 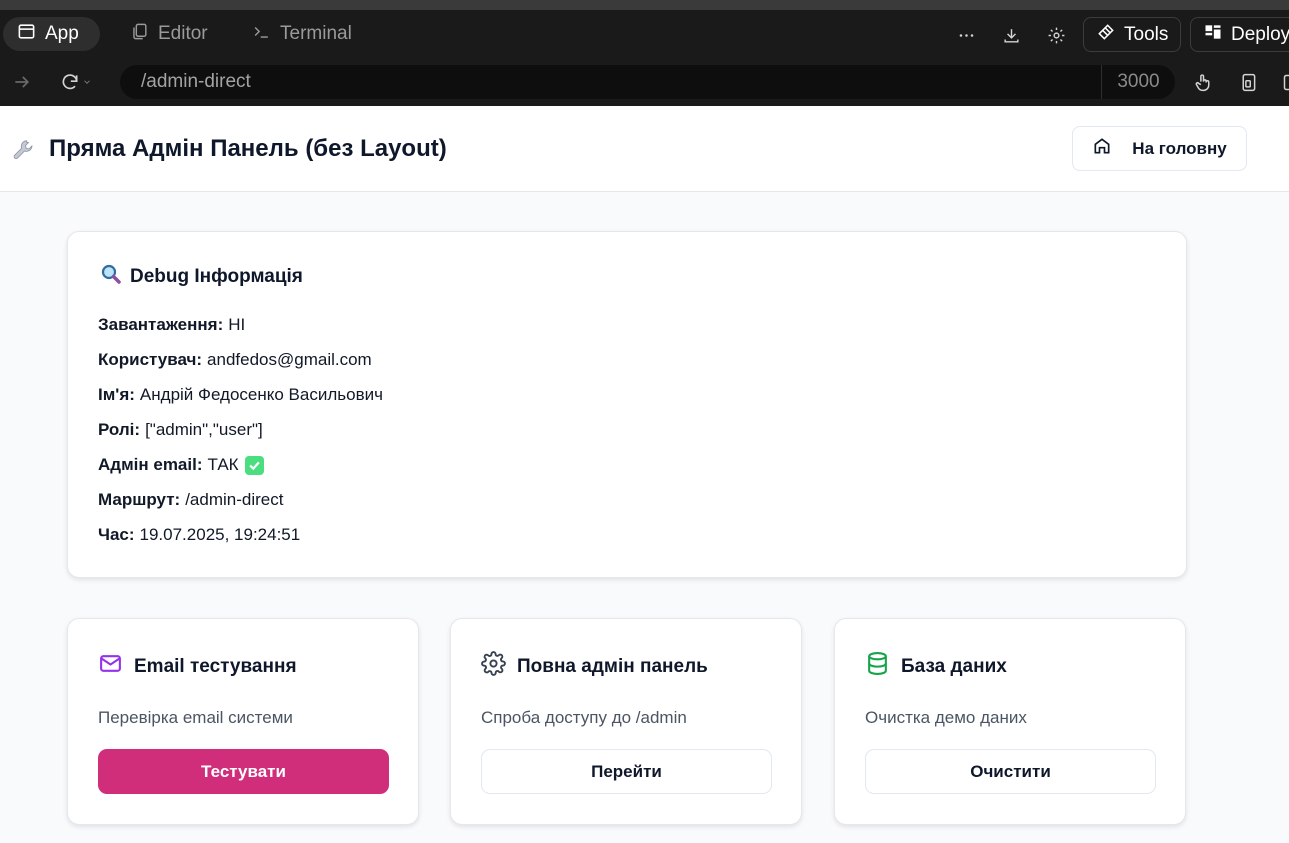 I want to click on tab-app: App, so click(x=51, y=34).